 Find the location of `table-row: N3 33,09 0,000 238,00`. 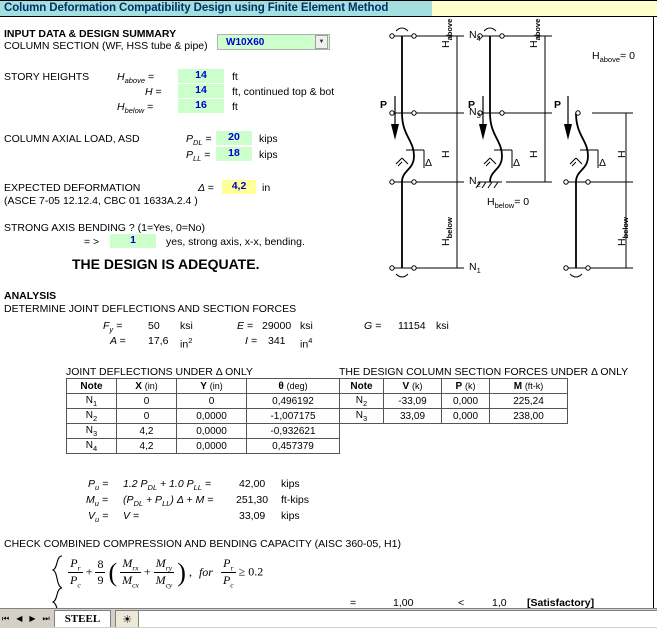

table-row: N3 33,09 0,000 238,00 is located at coordinates (453, 416).